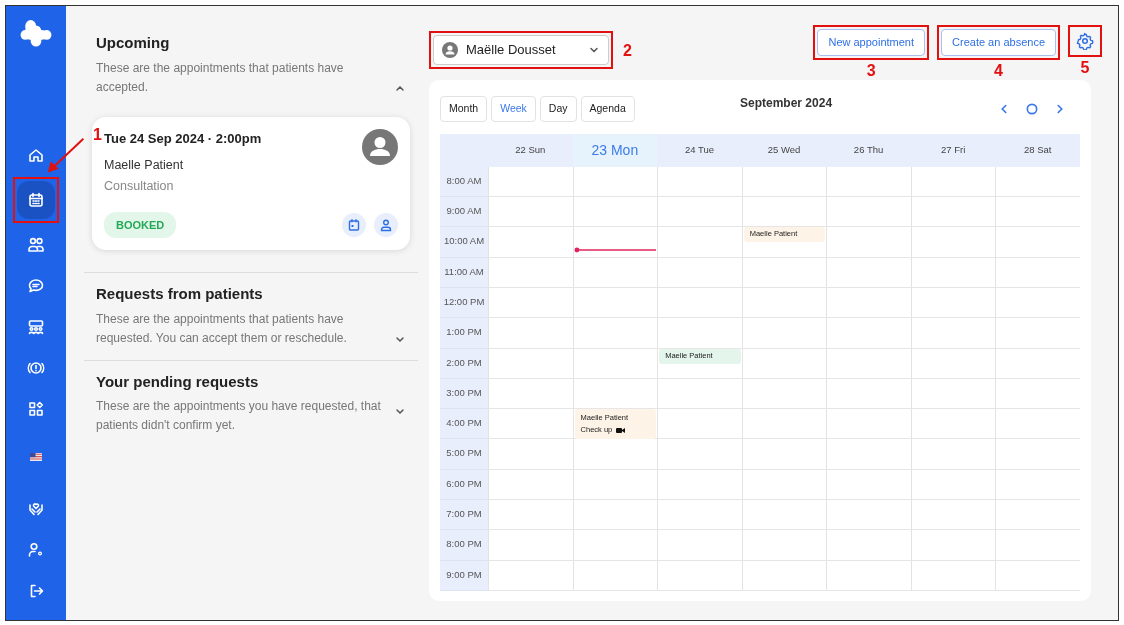 This screenshot has width=1124, height=625. Describe the element at coordinates (521, 50) in the screenshot. I see `doctor-select: Maëlle Dousset` at that location.